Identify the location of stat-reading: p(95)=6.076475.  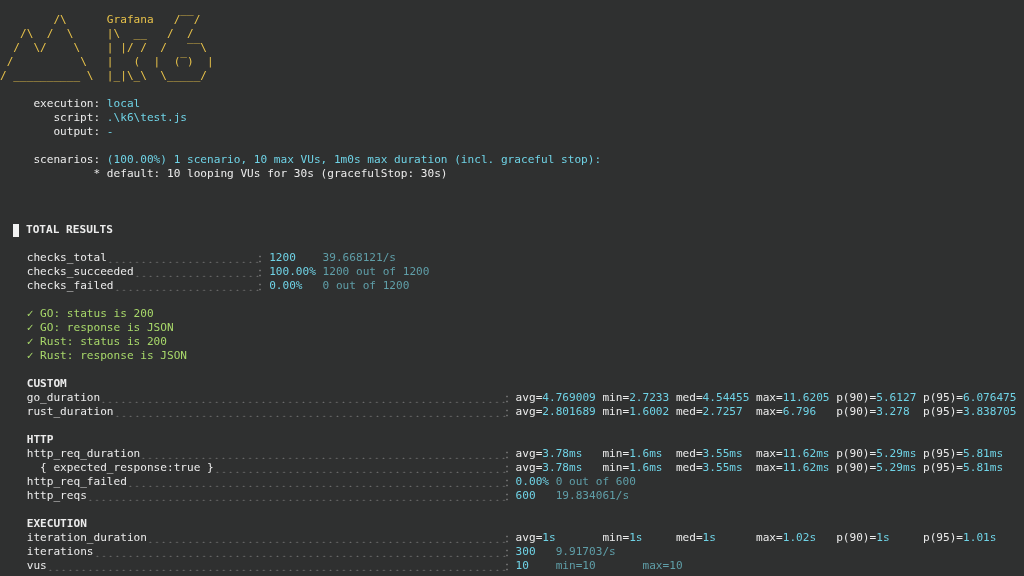
(969, 398).